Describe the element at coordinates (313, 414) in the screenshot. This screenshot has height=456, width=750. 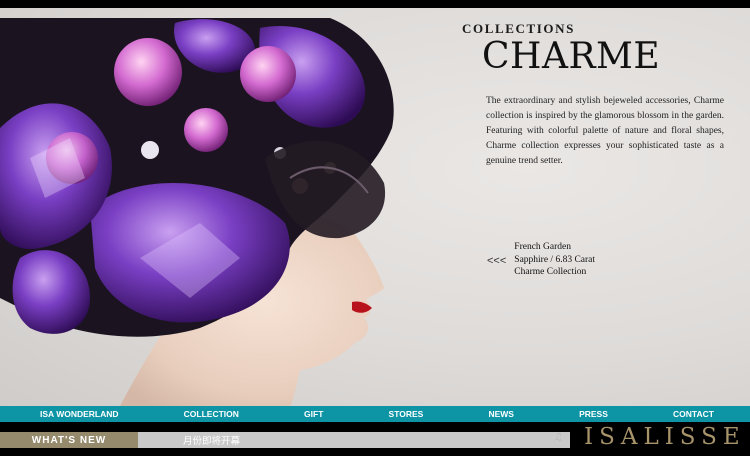
I see `nav-item-gift: GIFT` at that location.